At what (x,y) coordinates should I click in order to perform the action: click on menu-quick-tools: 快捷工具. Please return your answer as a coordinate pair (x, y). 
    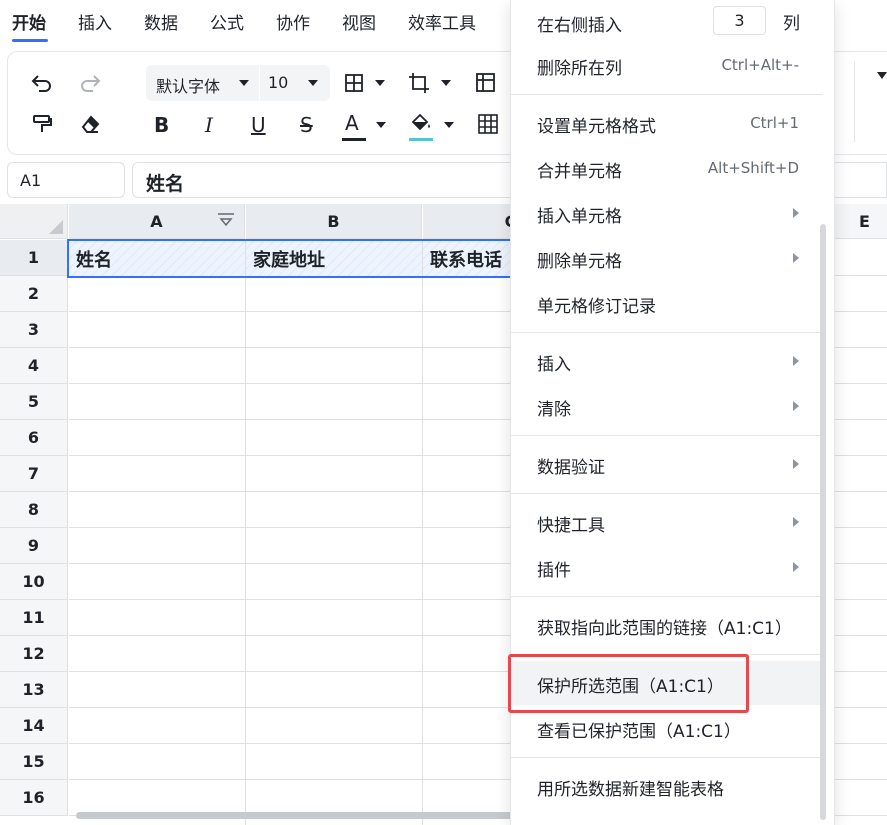
    Looking at the image, I should click on (667, 522).